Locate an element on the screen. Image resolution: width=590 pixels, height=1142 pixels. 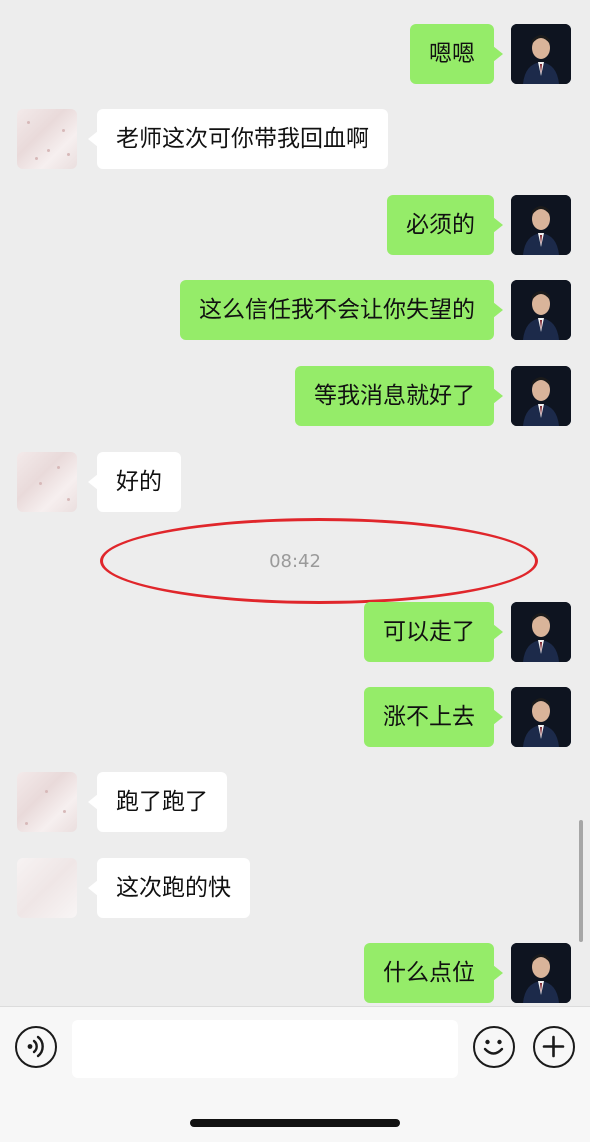
message-bubble-other: 老师这次可你带我回血啊 is located at coordinates (238, 139).